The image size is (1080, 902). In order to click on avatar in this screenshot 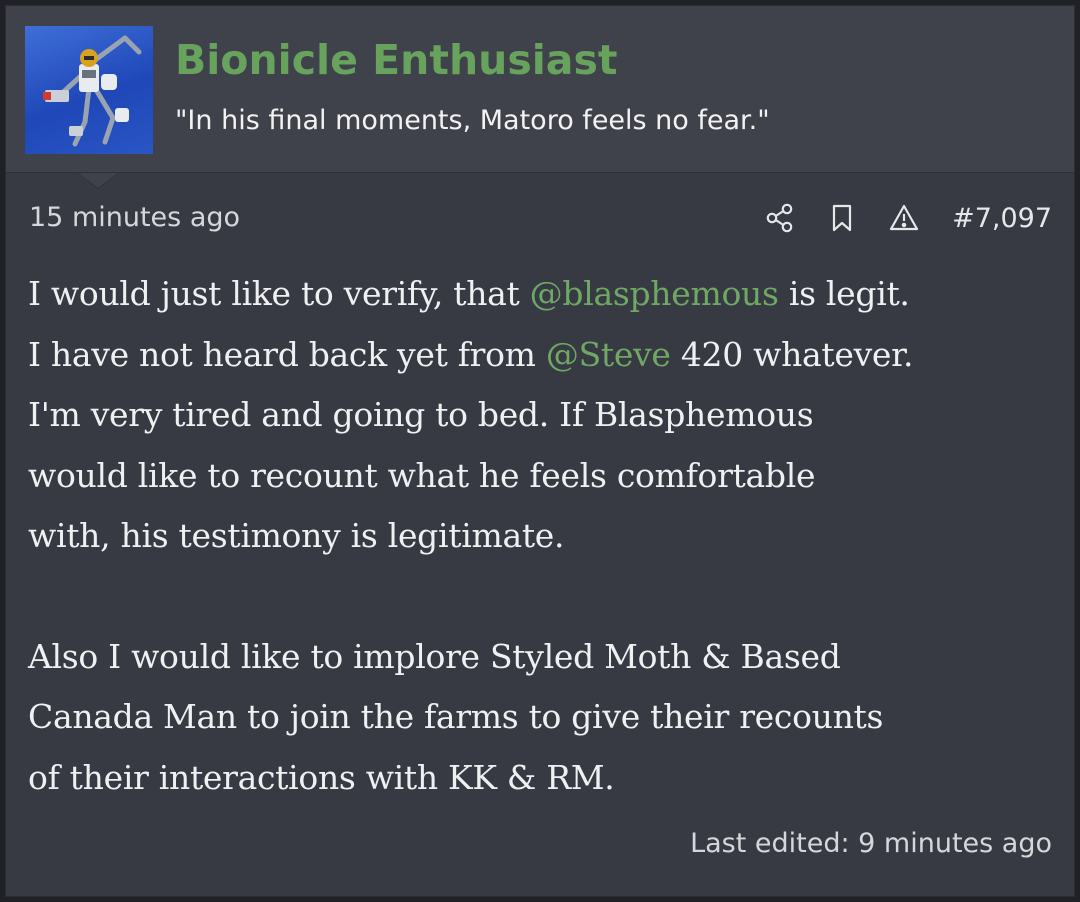, I will do `click(89, 90)`.